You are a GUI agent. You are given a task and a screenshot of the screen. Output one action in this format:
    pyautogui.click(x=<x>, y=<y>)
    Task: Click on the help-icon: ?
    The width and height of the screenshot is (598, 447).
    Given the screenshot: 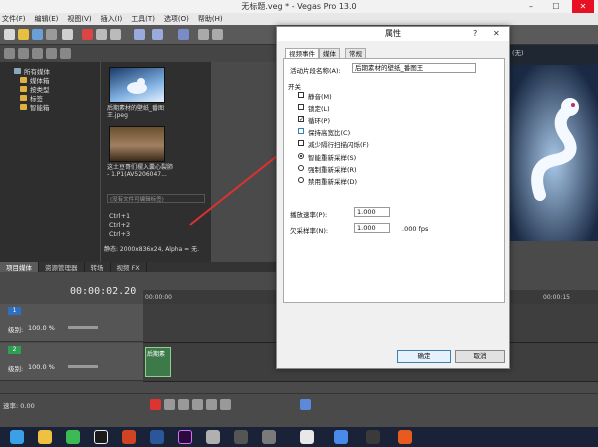 What is the action you would take?
    pyautogui.click(x=475, y=33)
    